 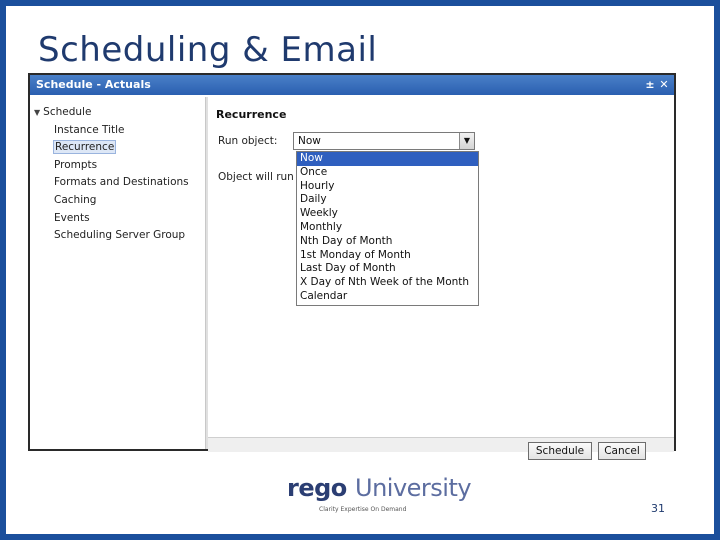 What do you see at coordinates (317, 488) in the screenshot?
I see `logo-text-rego: rego` at bounding box center [317, 488].